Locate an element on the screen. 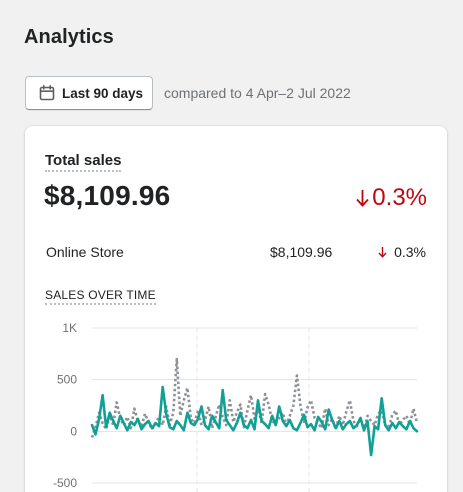 The image size is (463, 492). y-tick-label: 0 is located at coordinates (73, 431).